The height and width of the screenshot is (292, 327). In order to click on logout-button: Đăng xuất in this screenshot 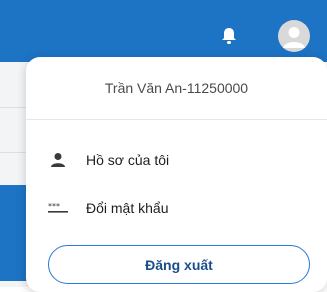, I will do `click(179, 264)`.